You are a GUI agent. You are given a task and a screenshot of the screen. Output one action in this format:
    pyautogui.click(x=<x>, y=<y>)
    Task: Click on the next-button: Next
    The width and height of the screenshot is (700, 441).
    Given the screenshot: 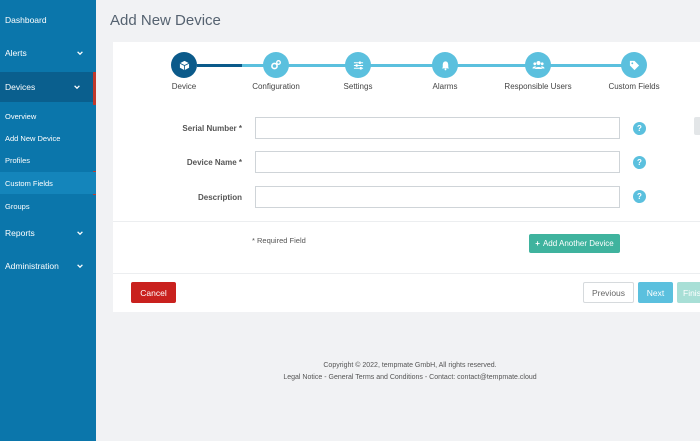 What is the action you would take?
    pyautogui.click(x=655, y=292)
    